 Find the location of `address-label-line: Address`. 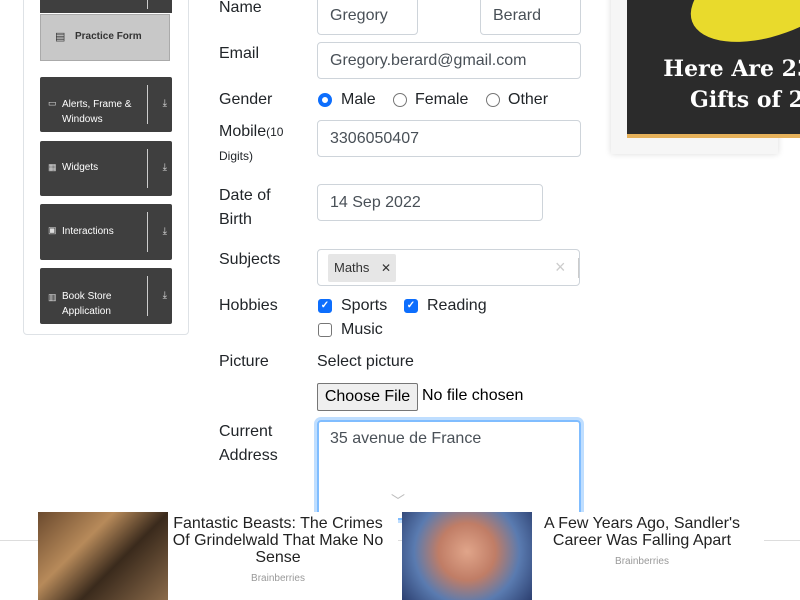

address-label-line: Address is located at coordinates (248, 455).